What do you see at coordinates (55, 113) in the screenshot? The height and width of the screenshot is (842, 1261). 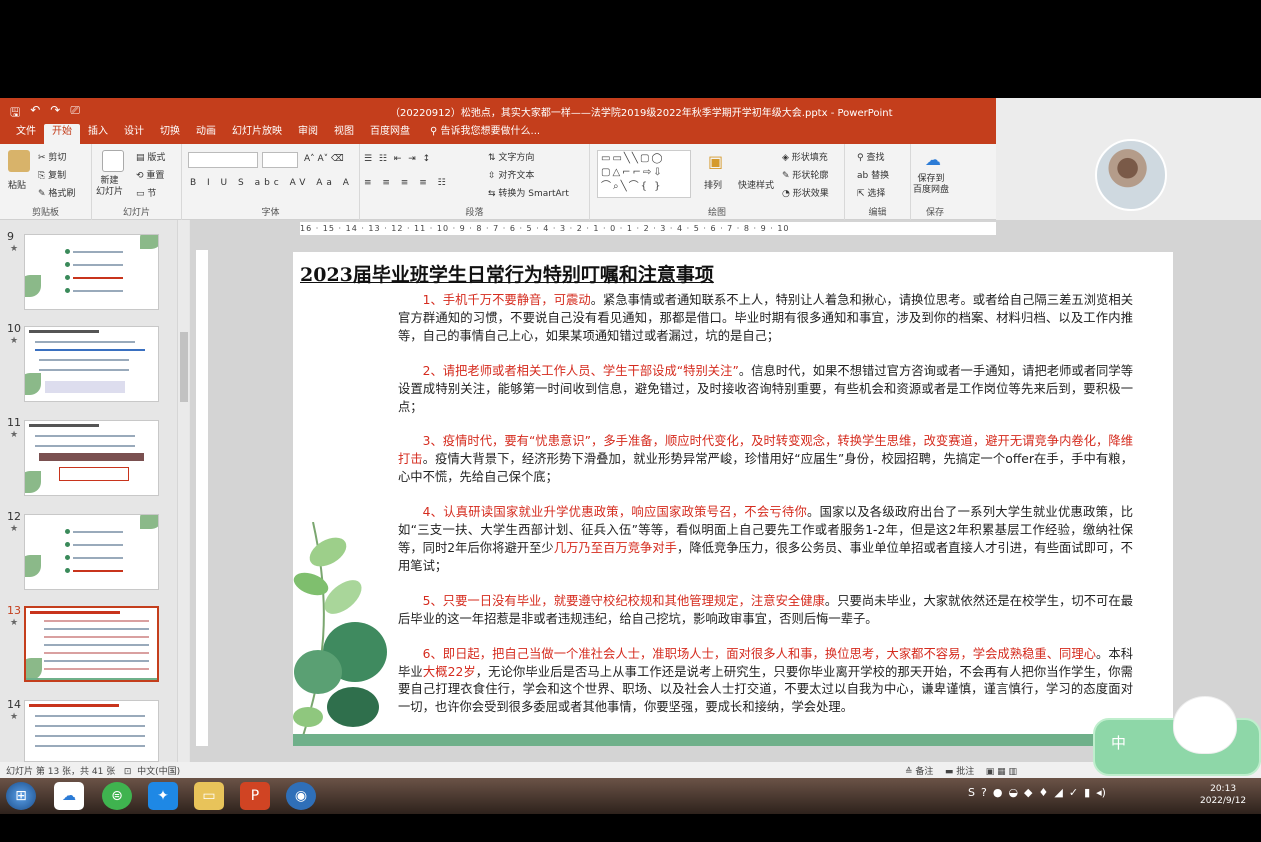 I see `redo-icon: ↷` at bounding box center [55, 113].